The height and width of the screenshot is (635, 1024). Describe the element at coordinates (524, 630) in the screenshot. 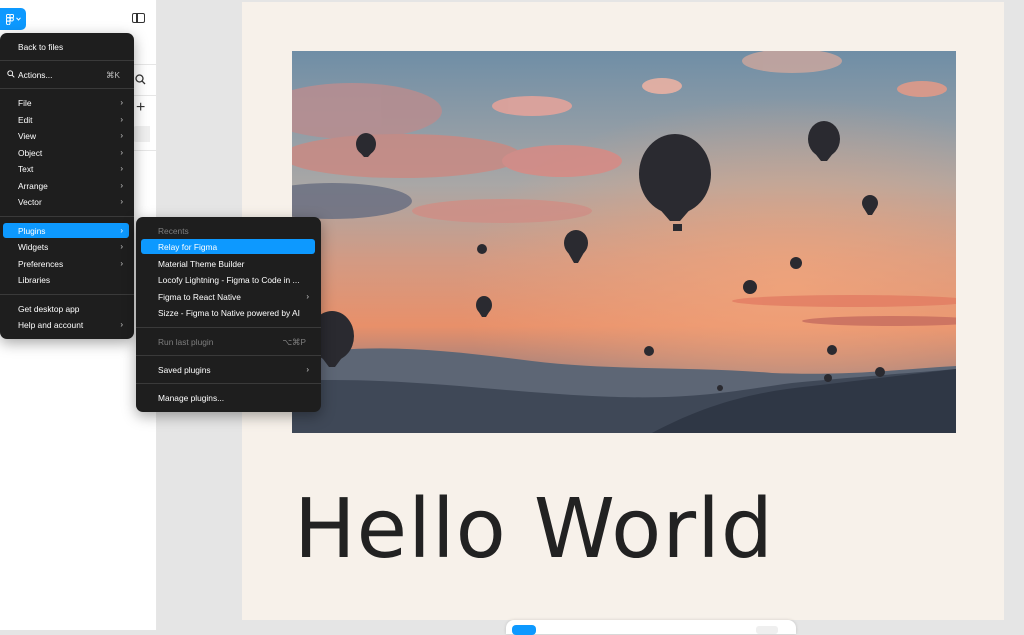

I see `move-tool-button` at that location.